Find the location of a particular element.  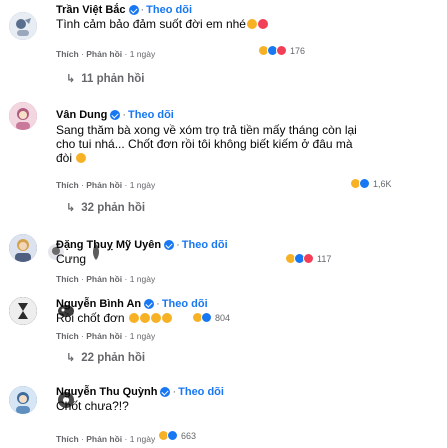

commenter-name: Nguyễn Thu Quỳnh is located at coordinates (106, 392).